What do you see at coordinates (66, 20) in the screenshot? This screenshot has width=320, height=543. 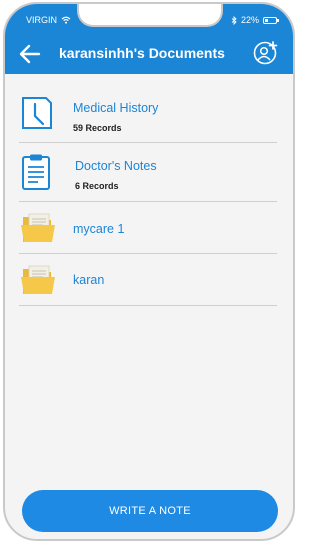 I see `wifi-icon` at bounding box center [66, 20].